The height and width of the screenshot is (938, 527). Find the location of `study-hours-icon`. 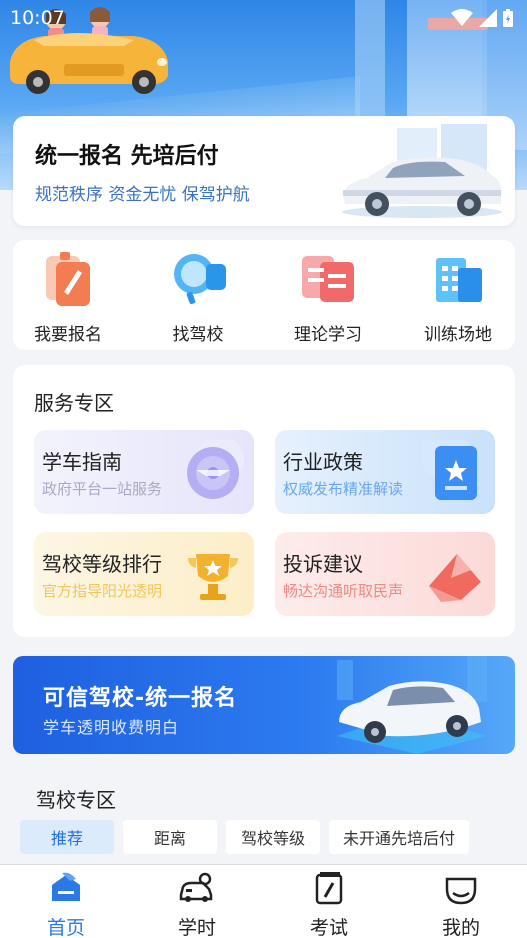

study-hours-icon is located at coordinates (196, 887).